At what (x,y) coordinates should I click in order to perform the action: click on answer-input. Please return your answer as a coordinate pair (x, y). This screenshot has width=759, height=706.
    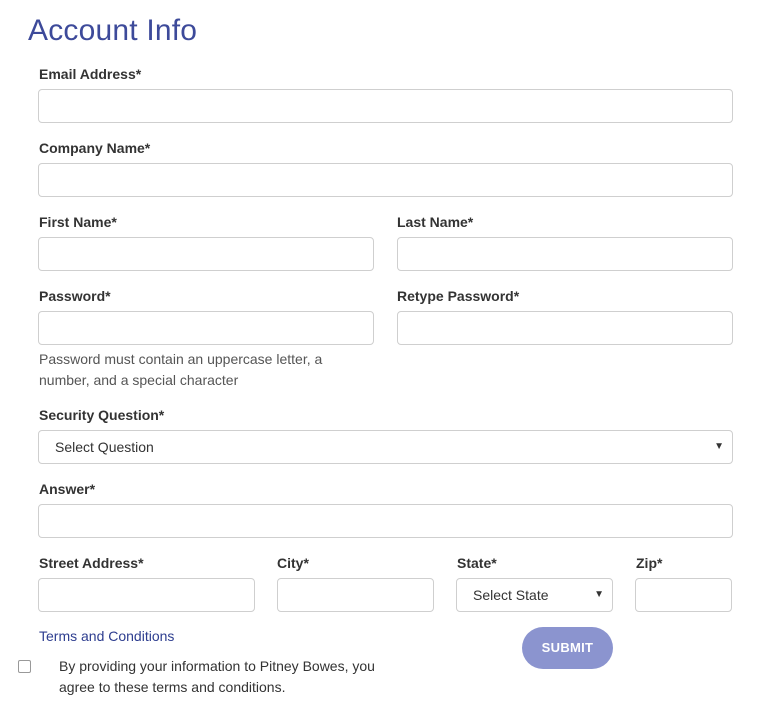
    Looking at the image, I should click on (385, 521).